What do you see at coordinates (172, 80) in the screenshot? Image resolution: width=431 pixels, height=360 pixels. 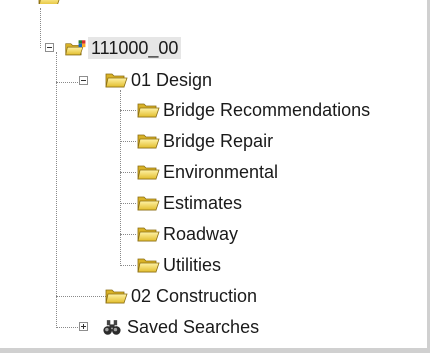 I see `tree-node-label: 01 Design` at bounding box center [172, 80].